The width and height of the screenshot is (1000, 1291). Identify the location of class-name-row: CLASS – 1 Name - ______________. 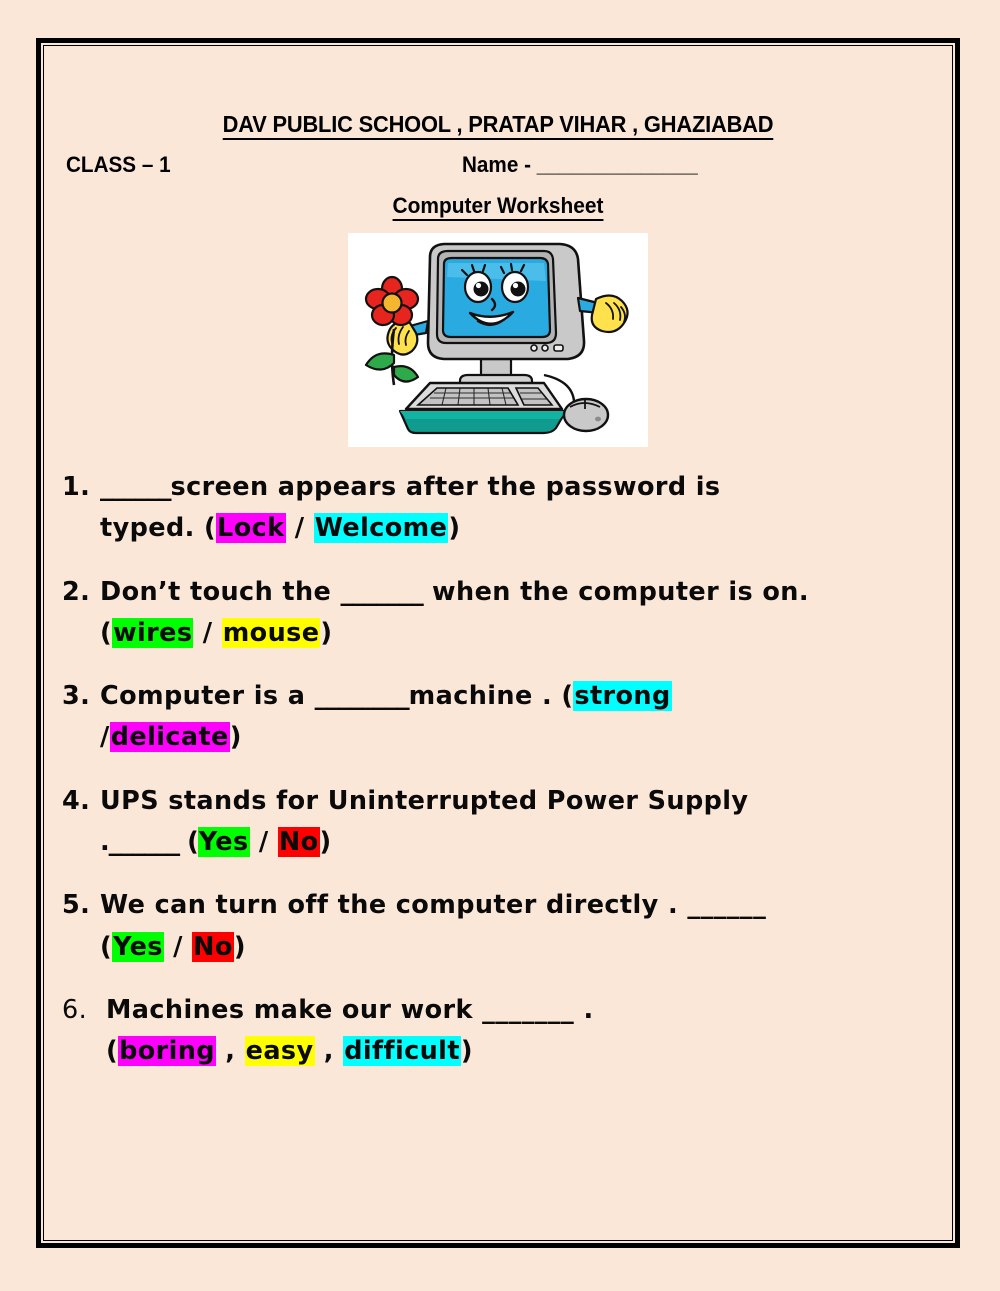
(498, 171).